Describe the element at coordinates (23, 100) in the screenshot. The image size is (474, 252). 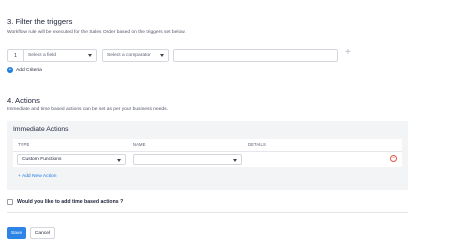
I see `actions-section-title: 4. Actions` at that location.